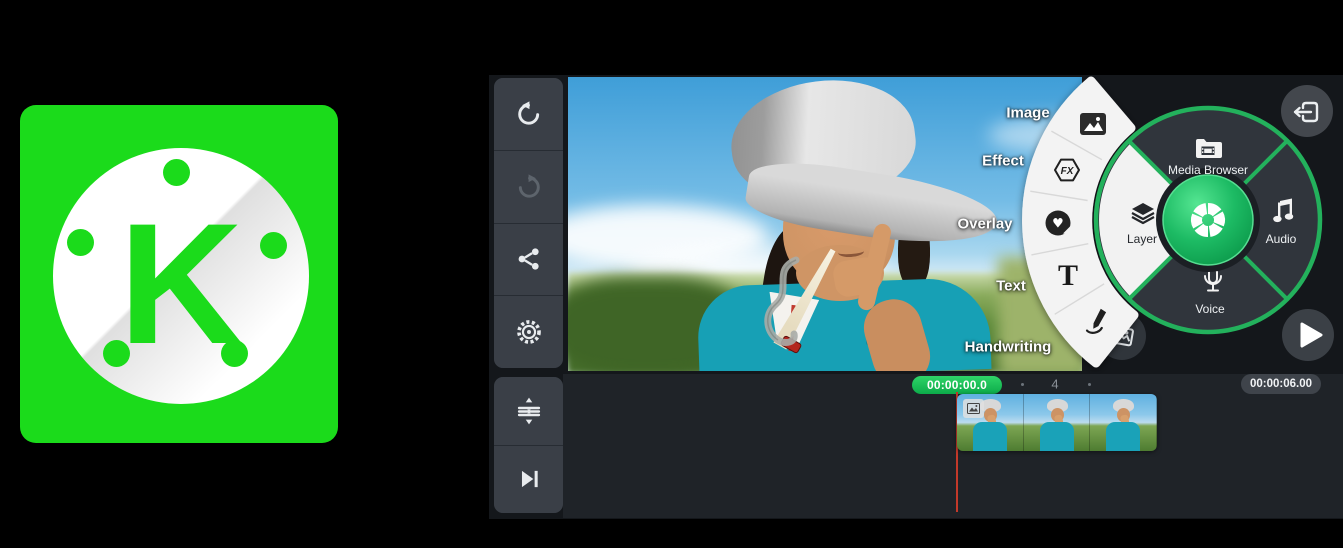 The height and width of the screenshot is (548, 1343). Describe the element at coordinates (1008, 347) in the screenshot. I see `submenu-label-handwriting: Handwriting` at that location.